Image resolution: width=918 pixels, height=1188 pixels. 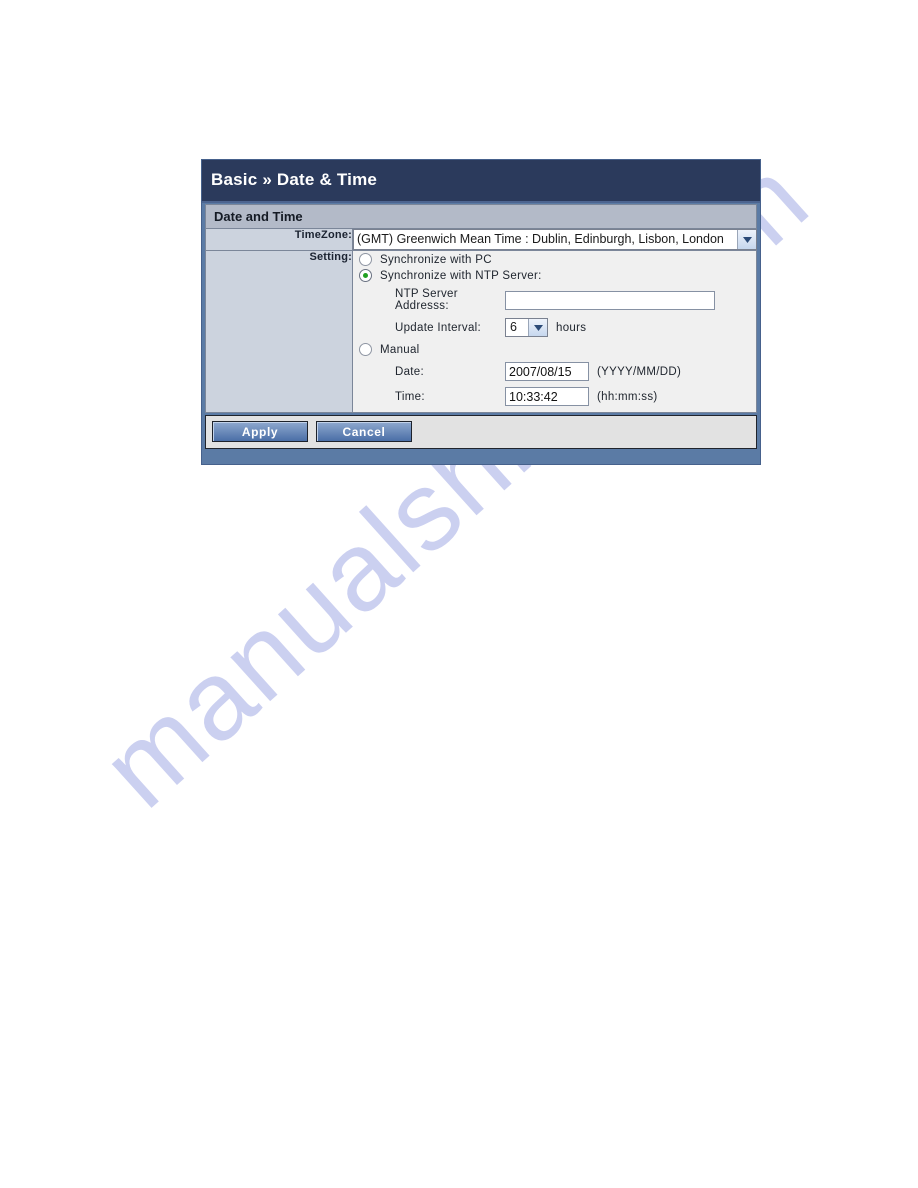 What do you see at coordinates (365, 259) in the screenshot?
I see `radio-sync-pc` at bounding box center [365, 259].